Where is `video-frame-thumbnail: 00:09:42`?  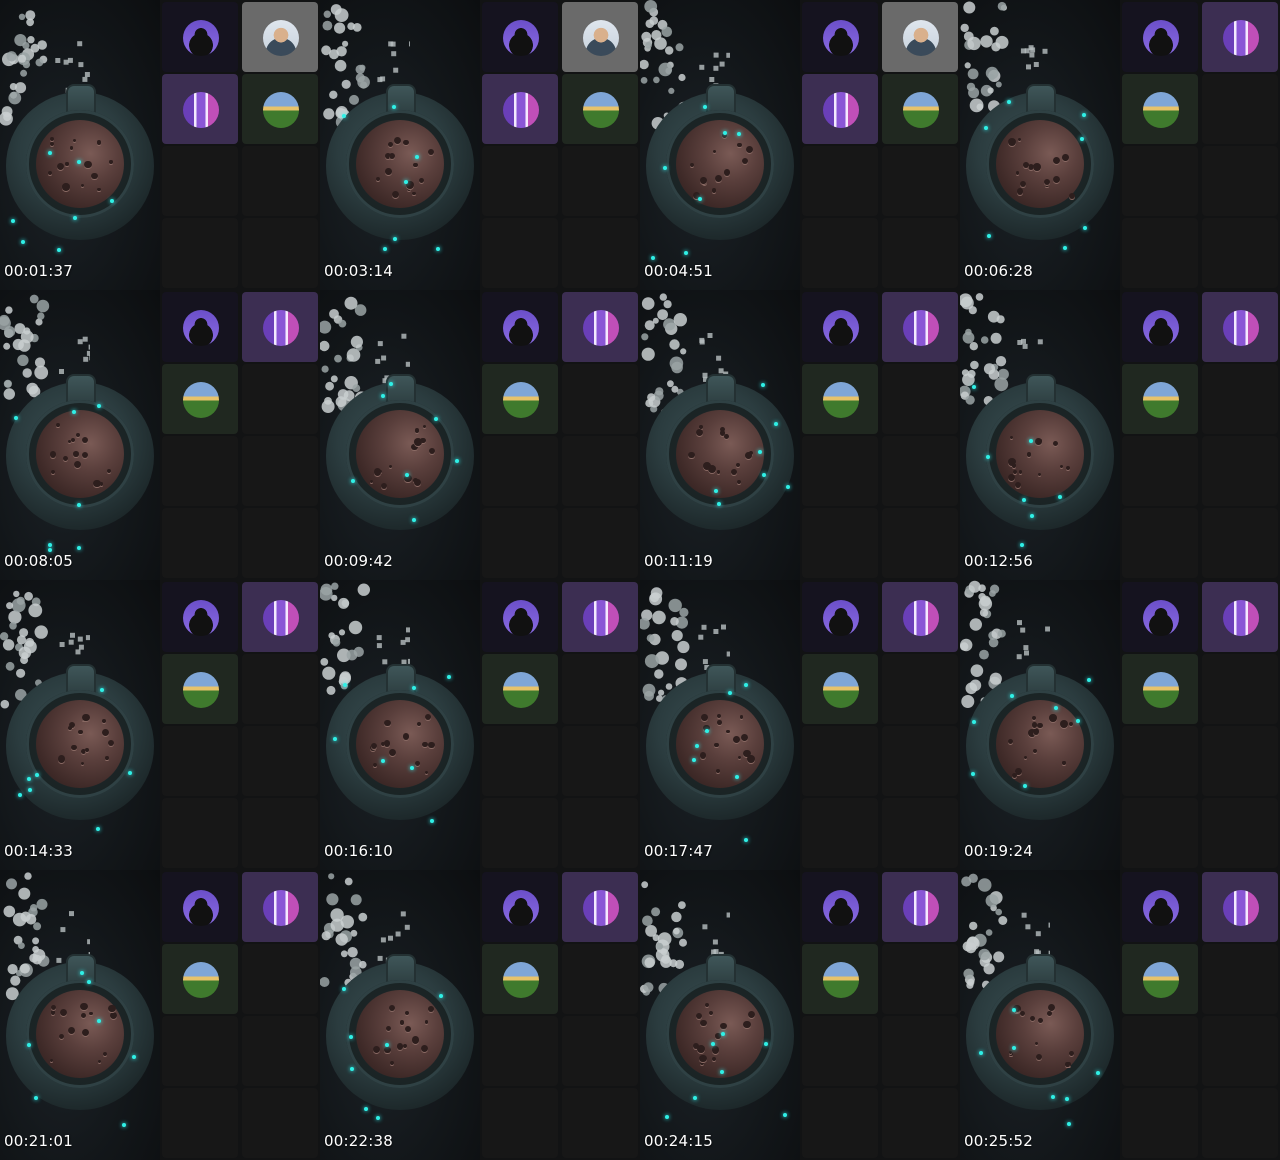 video-frame-thumbnail: 00:09:42 is located at coordinates (480, 435).